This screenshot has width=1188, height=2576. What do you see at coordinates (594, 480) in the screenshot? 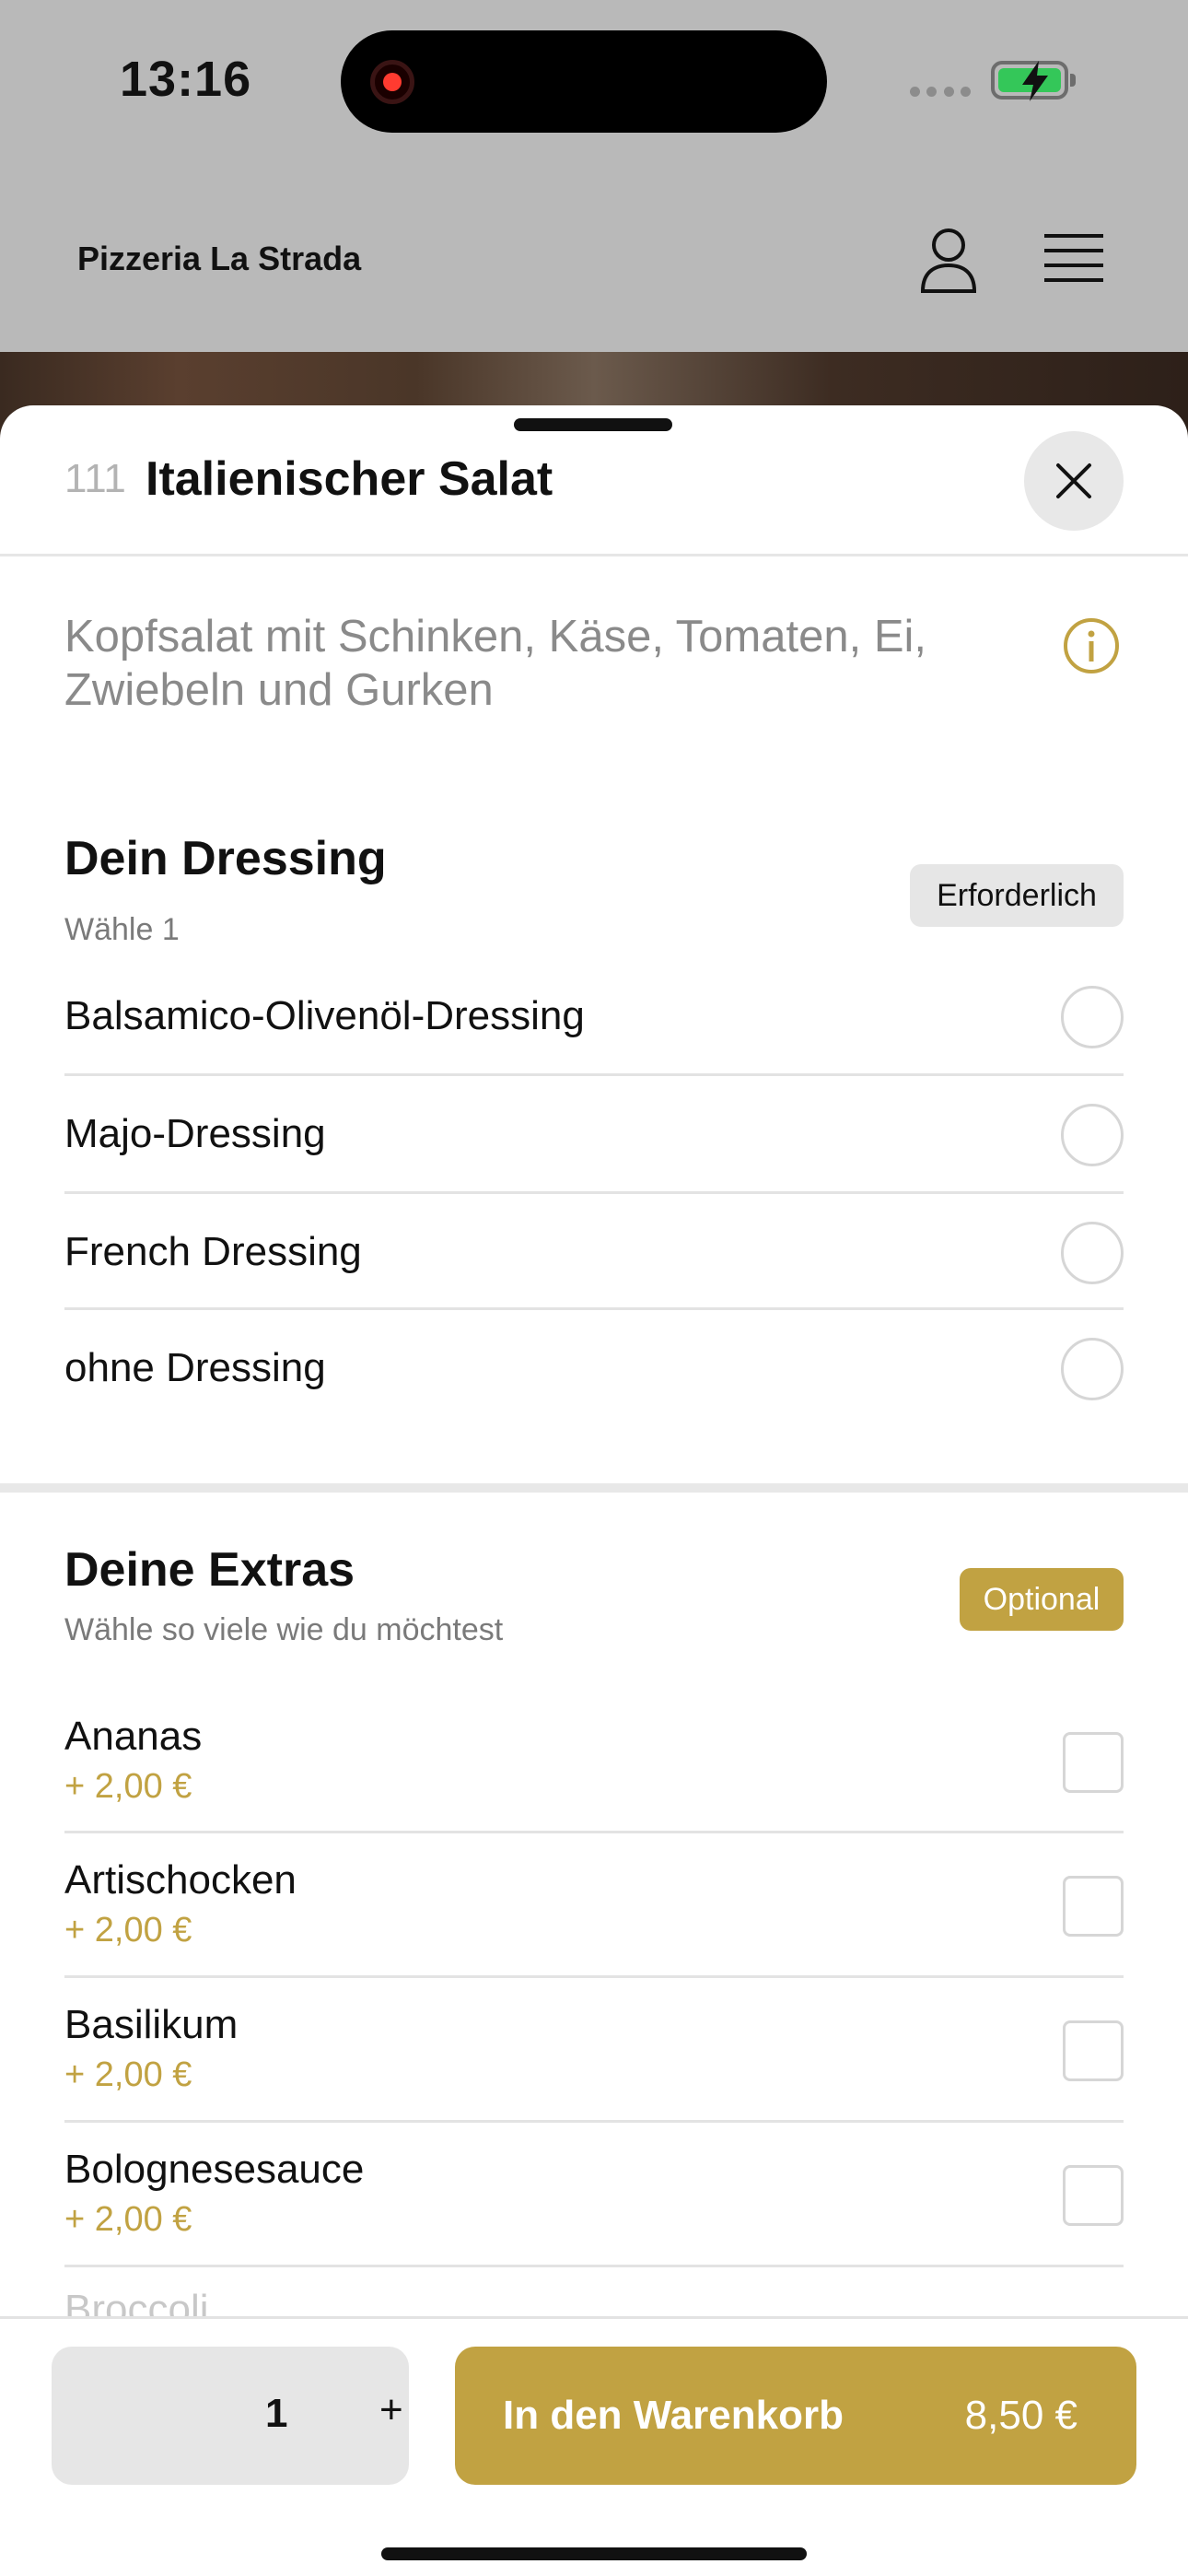
I see `sheet-header: 111 Italienischer Salat` at bounding box center [594, 480].